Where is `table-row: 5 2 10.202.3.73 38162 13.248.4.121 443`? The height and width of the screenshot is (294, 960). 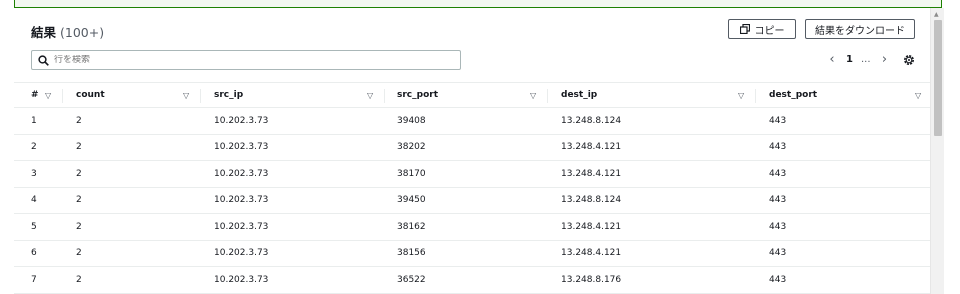 table-row: 5 2 10.202.3.73 38162 13.248.4.121 443 is located at coordinates (474, 227).